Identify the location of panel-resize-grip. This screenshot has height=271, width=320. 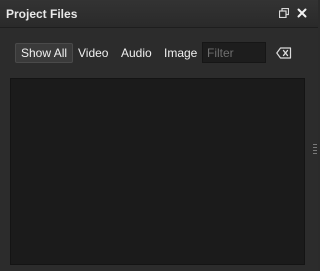
(315, 150).